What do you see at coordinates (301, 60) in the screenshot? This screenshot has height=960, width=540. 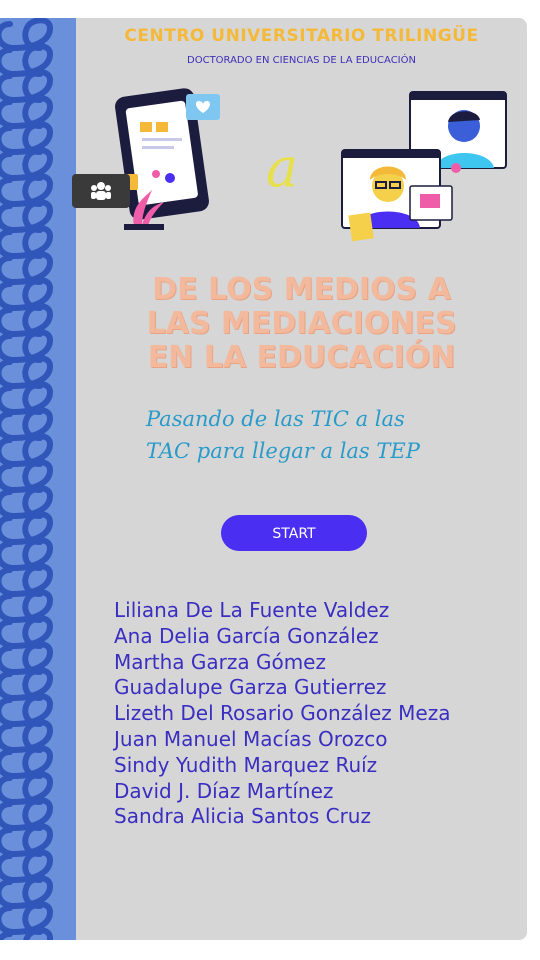 I see `program-name: DOCTORADO EN CIENCIAS DE LA EDUCACIÓN` at bounding box center [301, 60].